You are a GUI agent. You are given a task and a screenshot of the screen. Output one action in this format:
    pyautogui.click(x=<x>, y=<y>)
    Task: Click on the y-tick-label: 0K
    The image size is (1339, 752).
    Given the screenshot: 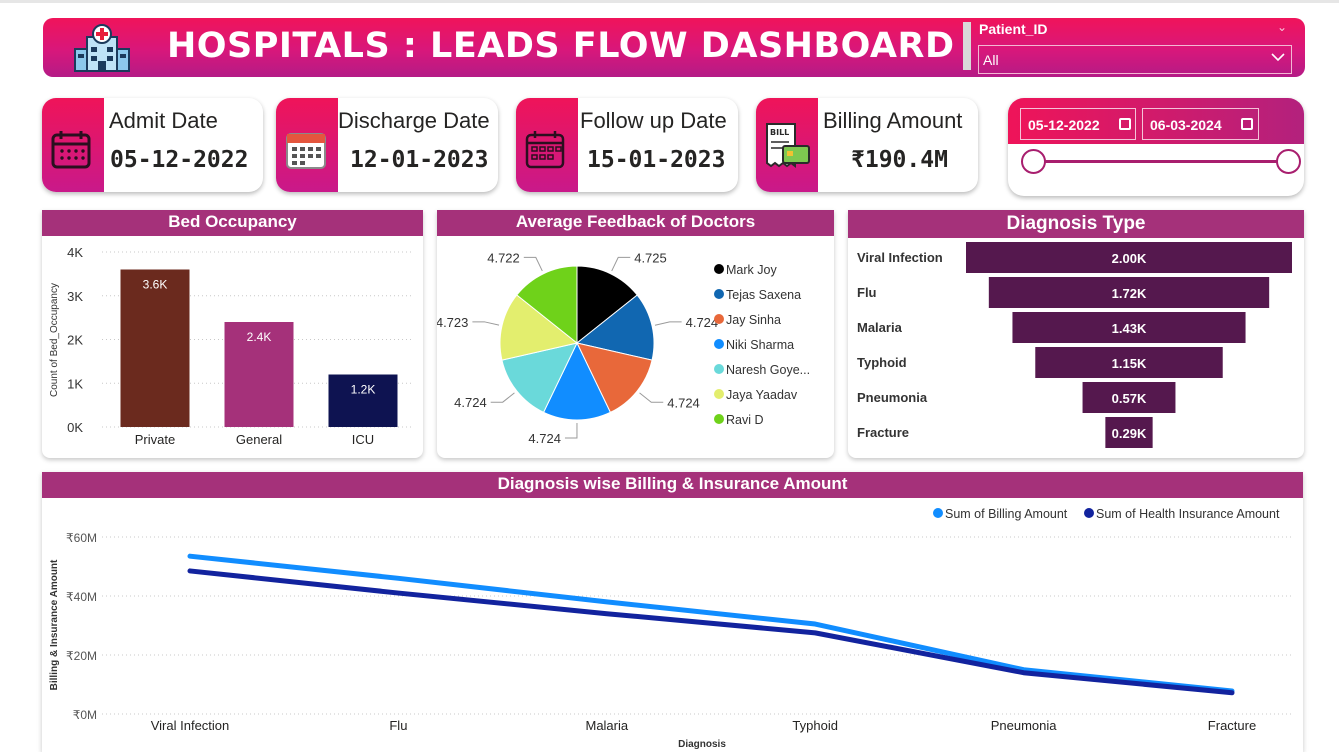 What is the action you would take?
    pyautogui.click(x=75, y=427)
    